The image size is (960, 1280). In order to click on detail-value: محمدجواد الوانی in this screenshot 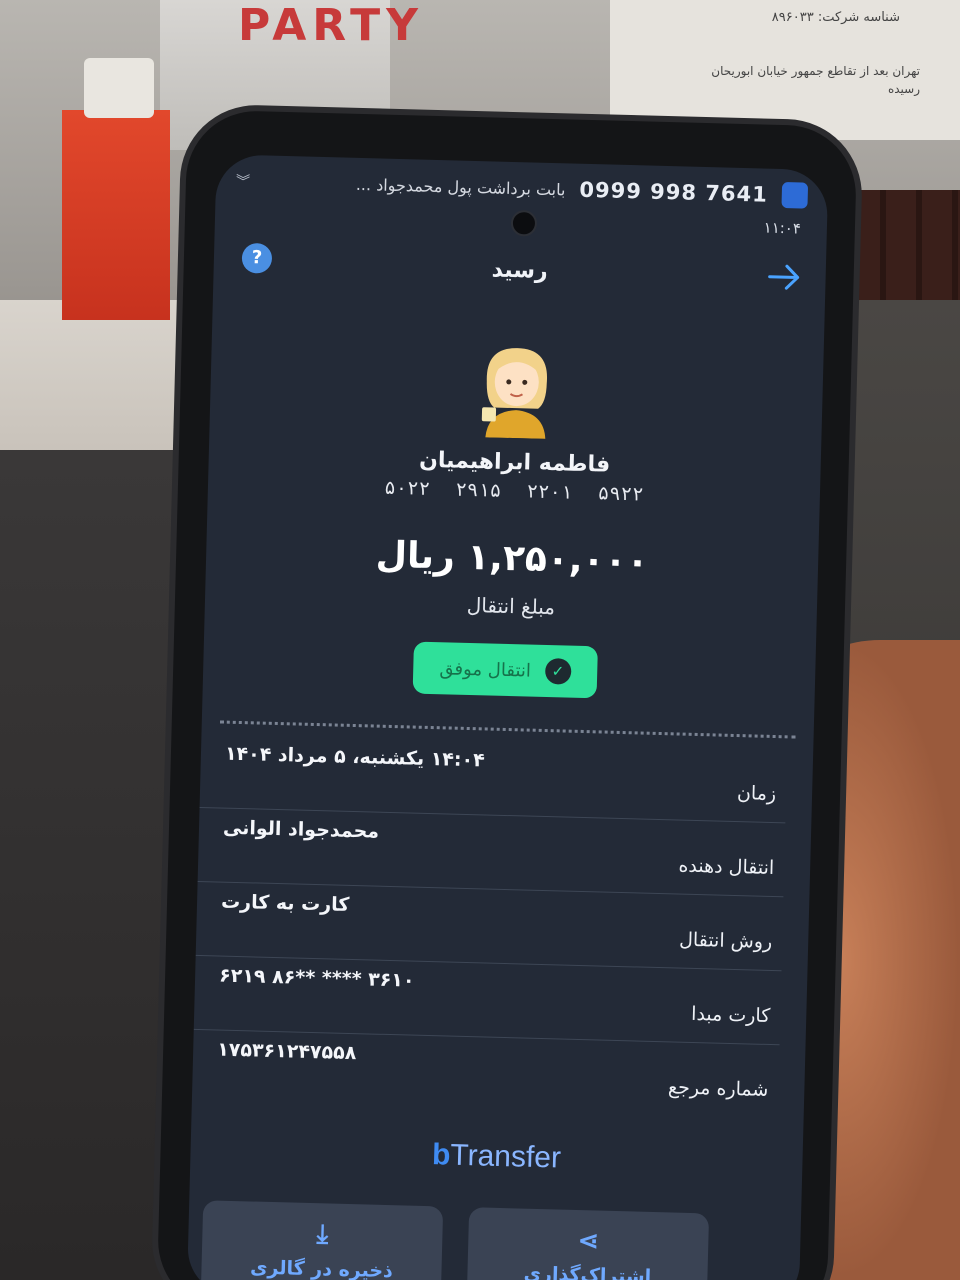, I will do `click(301, 829)`.